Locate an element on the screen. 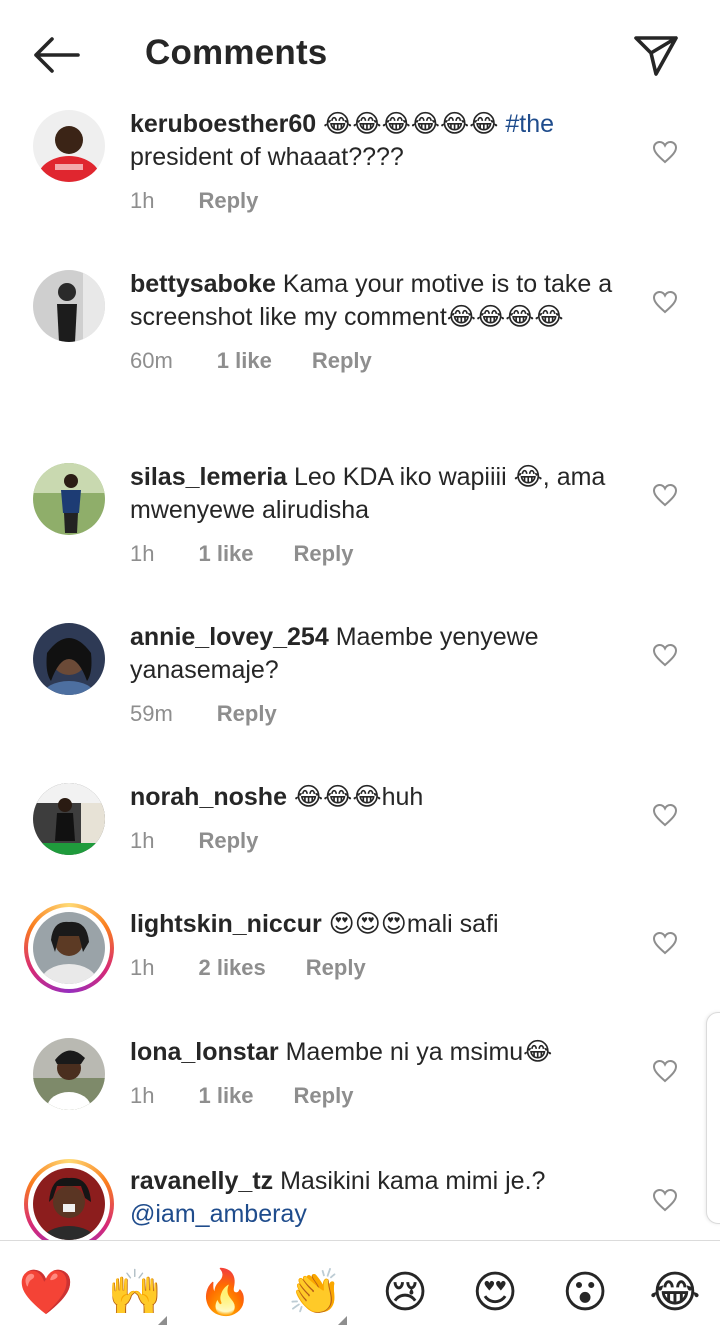 The width and height of the screenshot is (720, 1339). comment-text: norah_noshe 😂😂😂huh is located at coordinates (380, 797).